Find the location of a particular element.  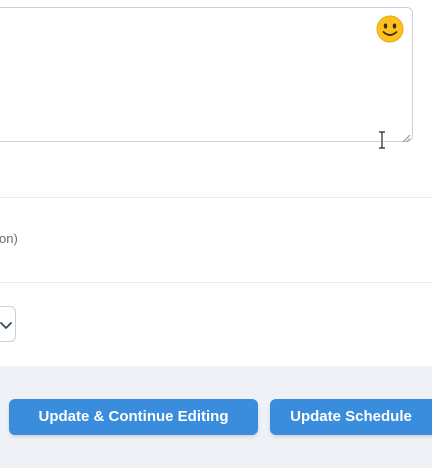

option-select is located at coordinates (8, 324).